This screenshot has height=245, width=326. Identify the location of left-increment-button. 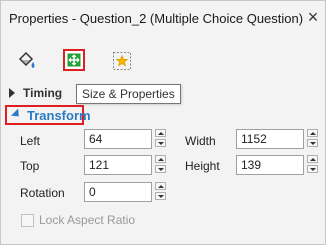
(160, 133).